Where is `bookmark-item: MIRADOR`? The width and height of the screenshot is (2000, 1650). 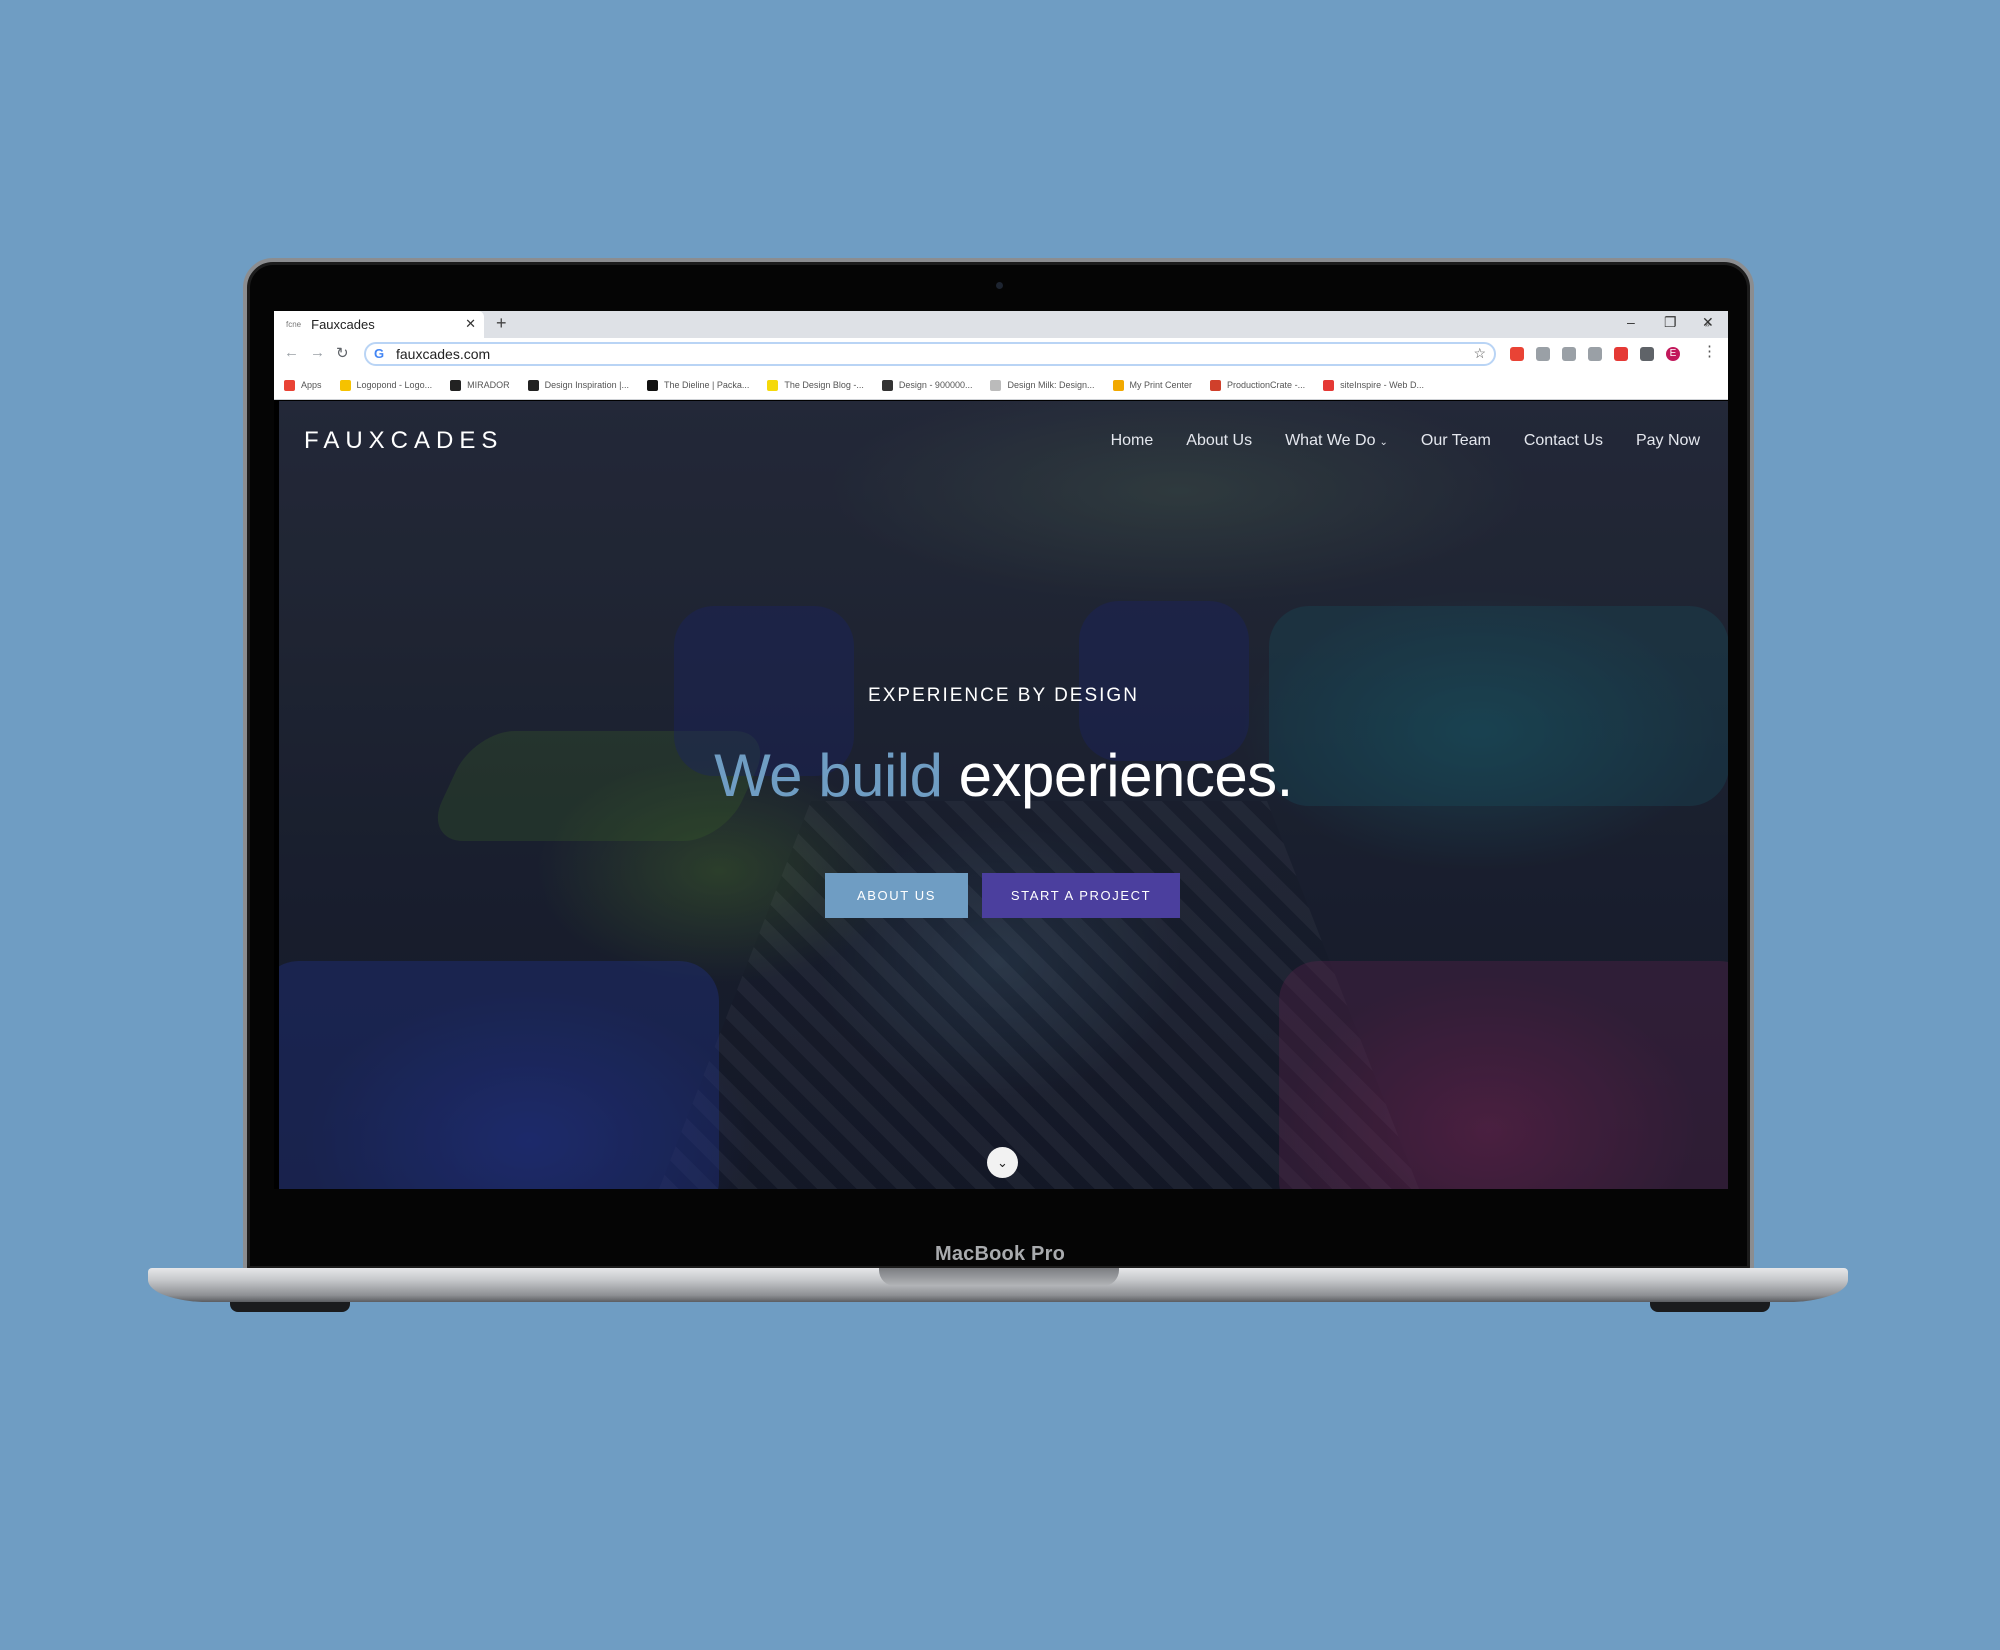 bookmark-item: MIRADOR is located at coordinates (480, 385).